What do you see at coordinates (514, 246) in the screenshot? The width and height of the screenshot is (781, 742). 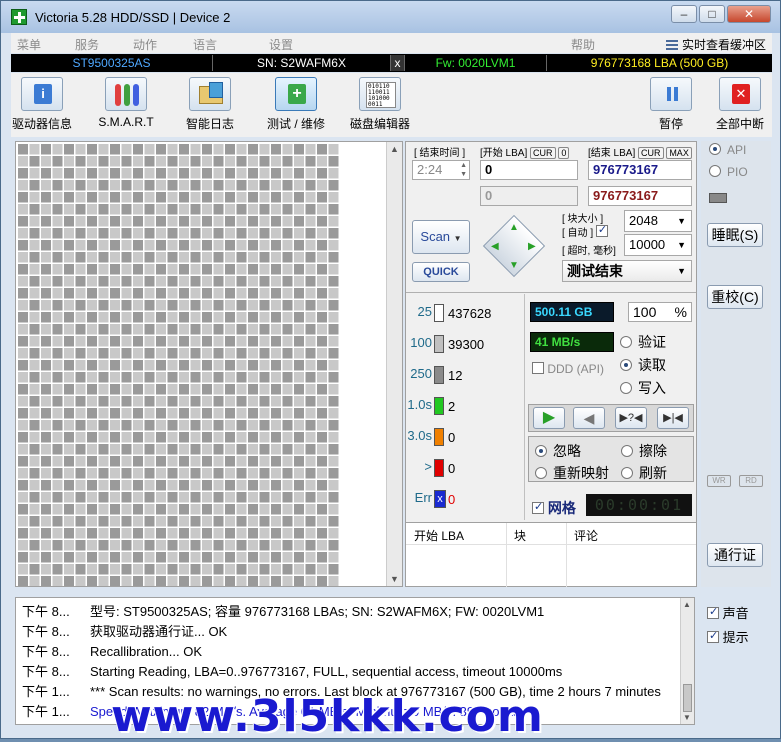 I see `direction-pad: ▲ ▼ ◀ ▶` at bounding box center [514, 246].